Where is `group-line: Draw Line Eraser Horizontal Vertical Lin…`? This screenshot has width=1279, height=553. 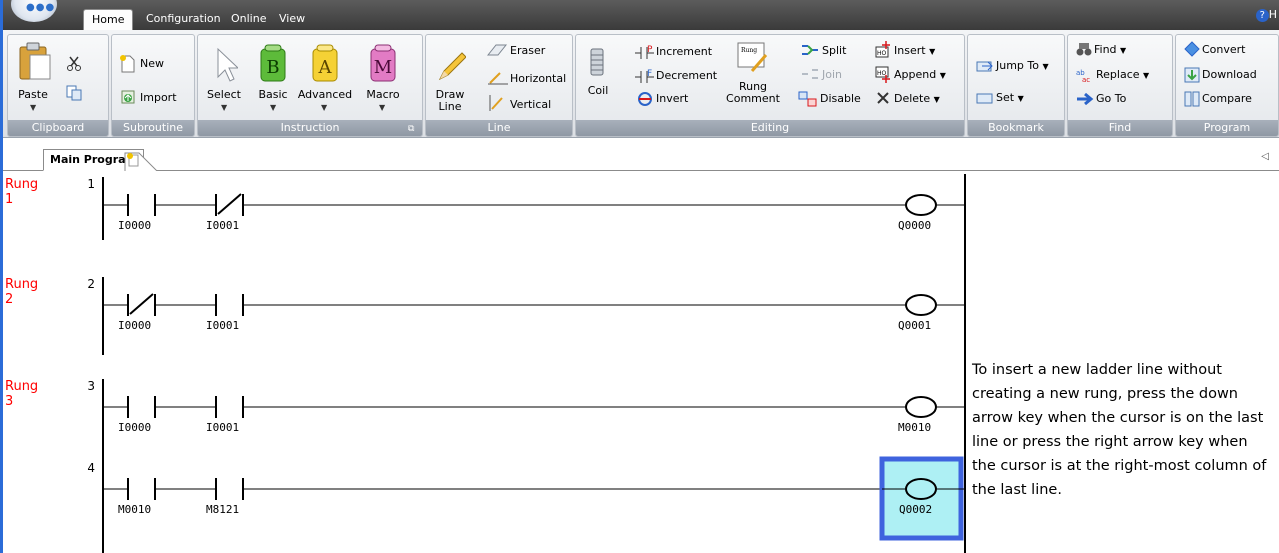 group-line: Draw Line Eraser Horizontal Vertical Lin… is located at coordinates (499, 85).